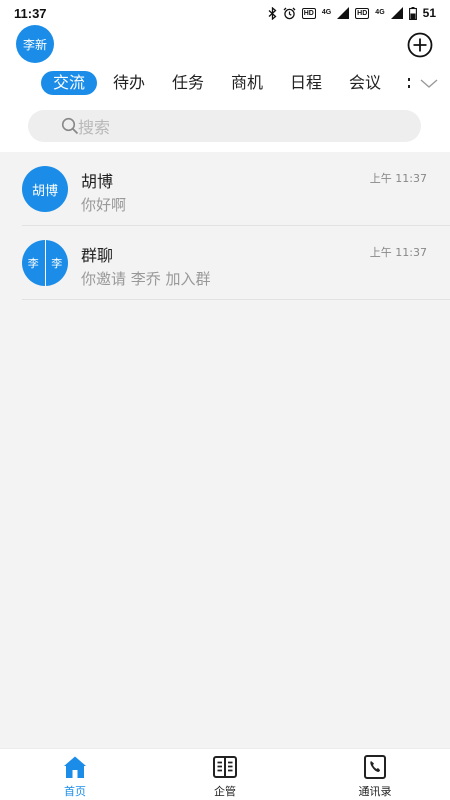 This screenshot has height=800, width=450. I want to click on book-icon, so click(225, 767).